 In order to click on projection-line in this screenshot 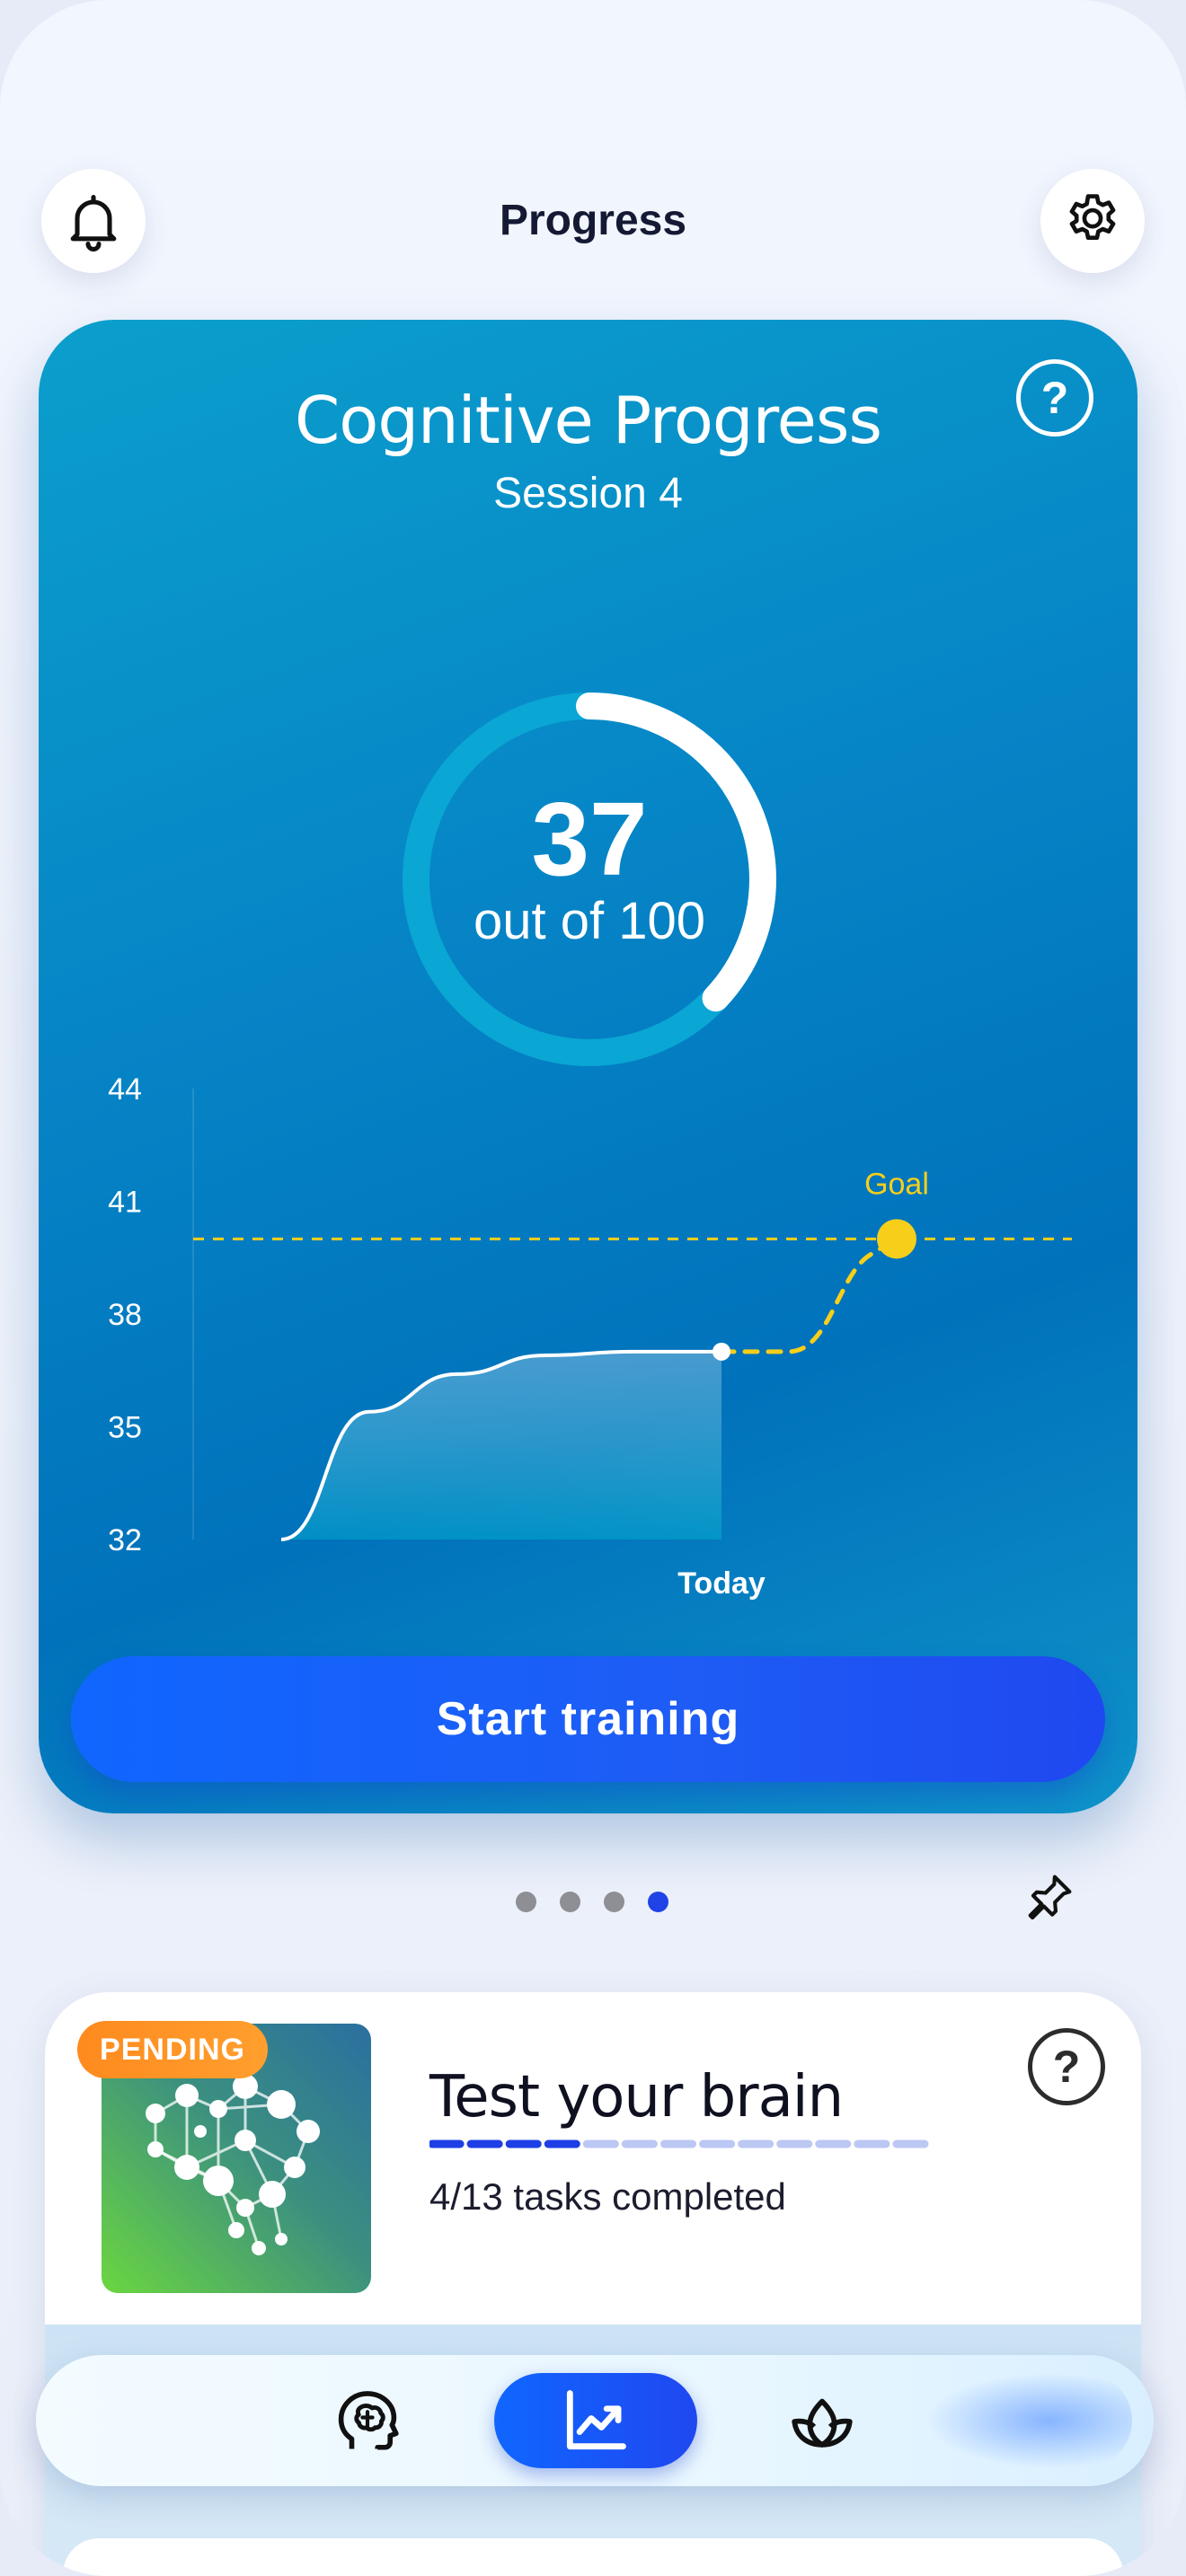, I will do `click(809, 1295)`.